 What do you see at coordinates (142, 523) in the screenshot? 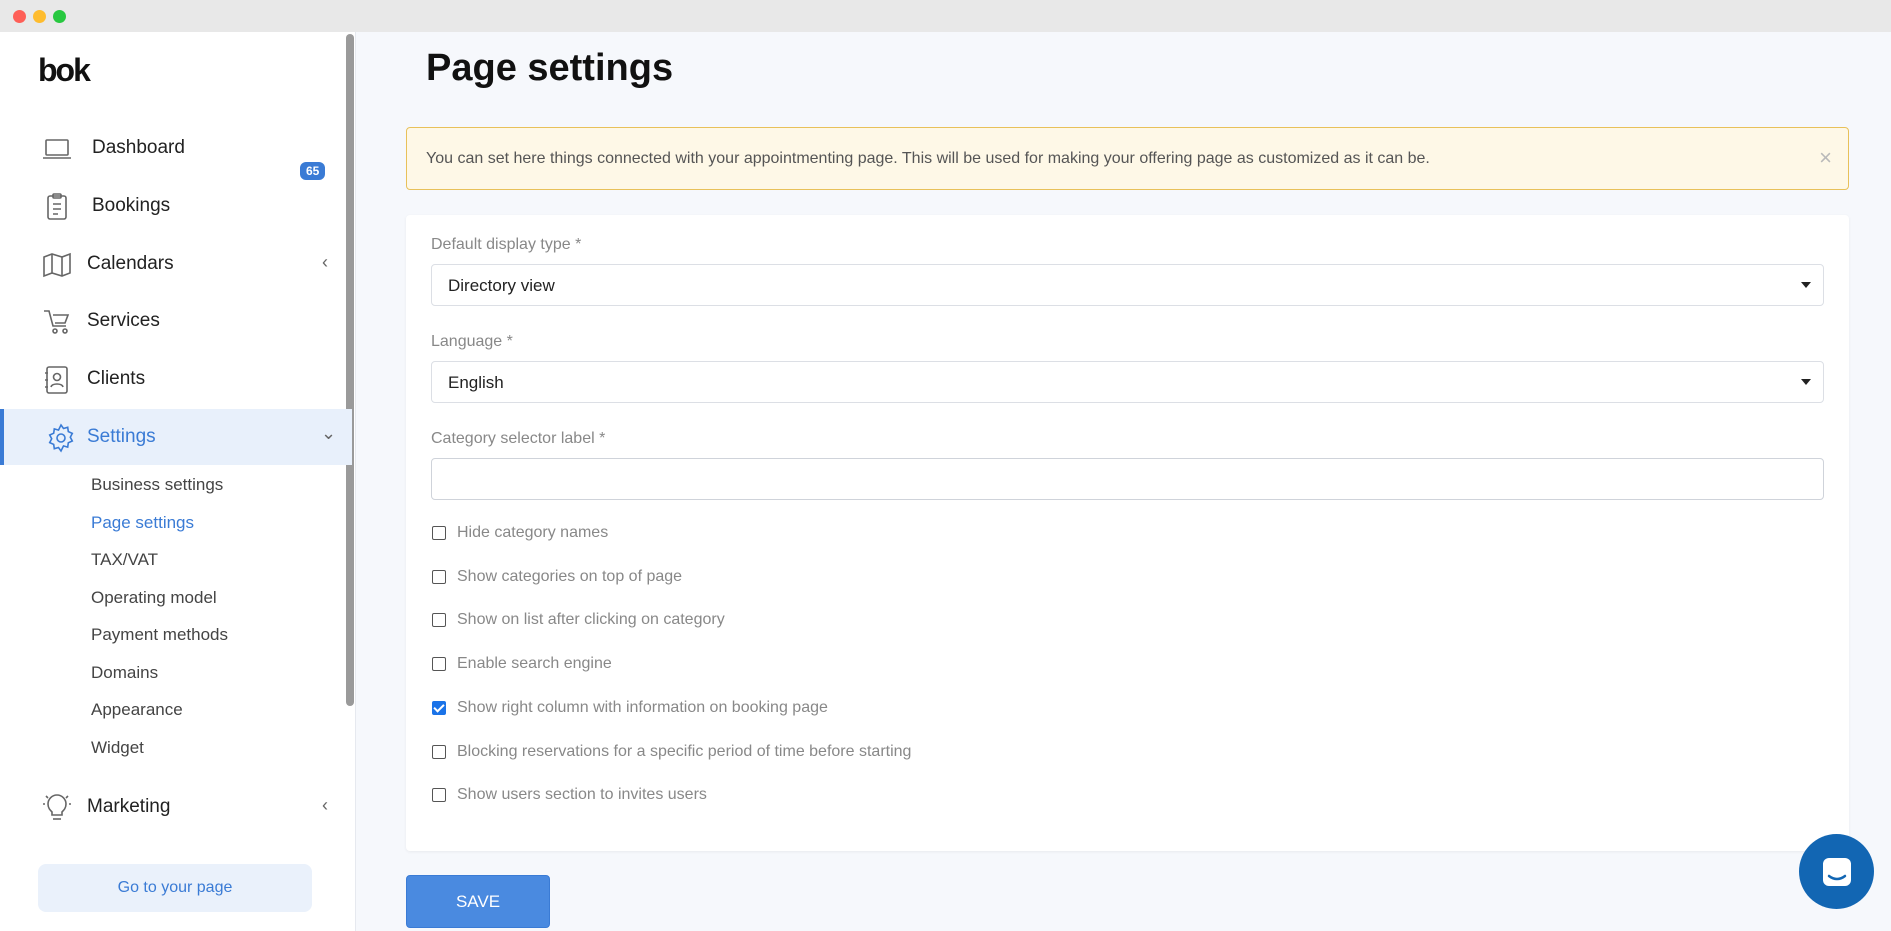
I see `submenu-page-settings: Page settings` at bounding box center [142, 523].